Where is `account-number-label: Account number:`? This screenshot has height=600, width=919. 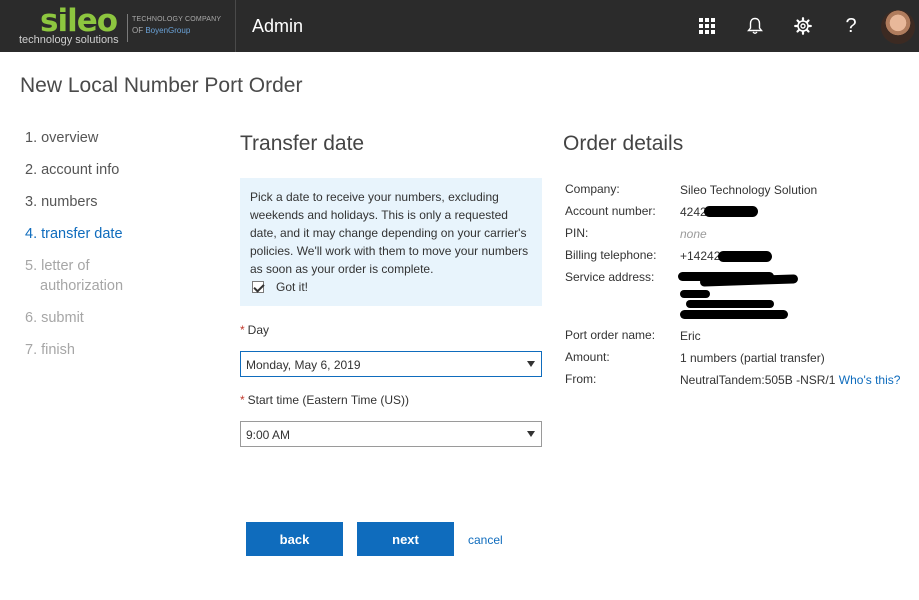
account-number-label: Account number: is located at coordinates (610, 211).